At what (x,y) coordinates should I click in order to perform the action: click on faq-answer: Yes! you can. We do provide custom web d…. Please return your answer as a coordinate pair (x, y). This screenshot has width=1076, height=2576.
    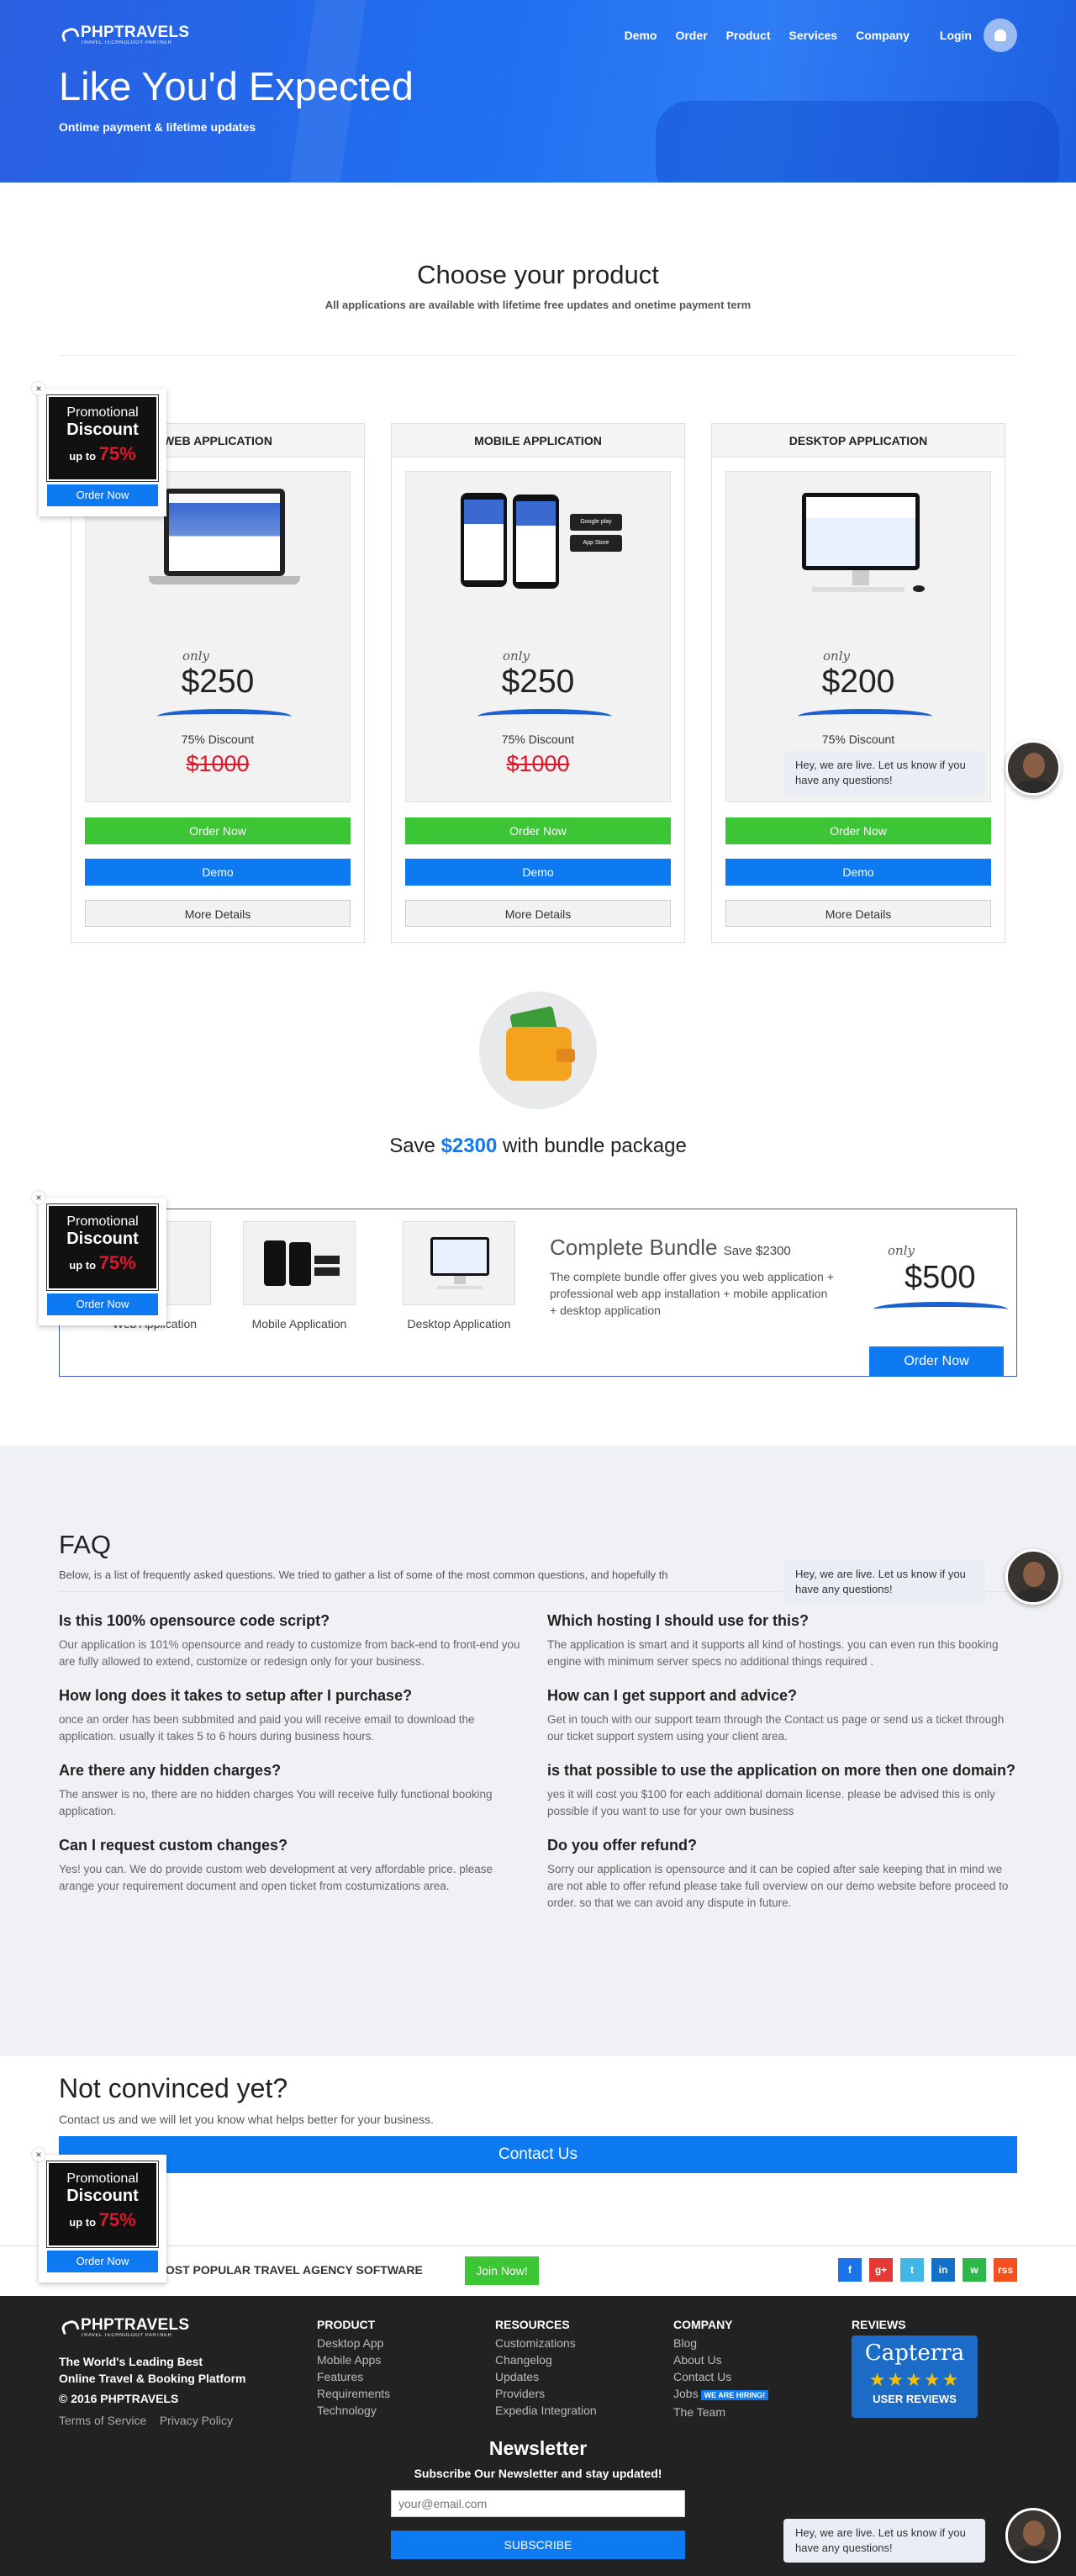
    Looking at the image, I should click on (276, 1877).